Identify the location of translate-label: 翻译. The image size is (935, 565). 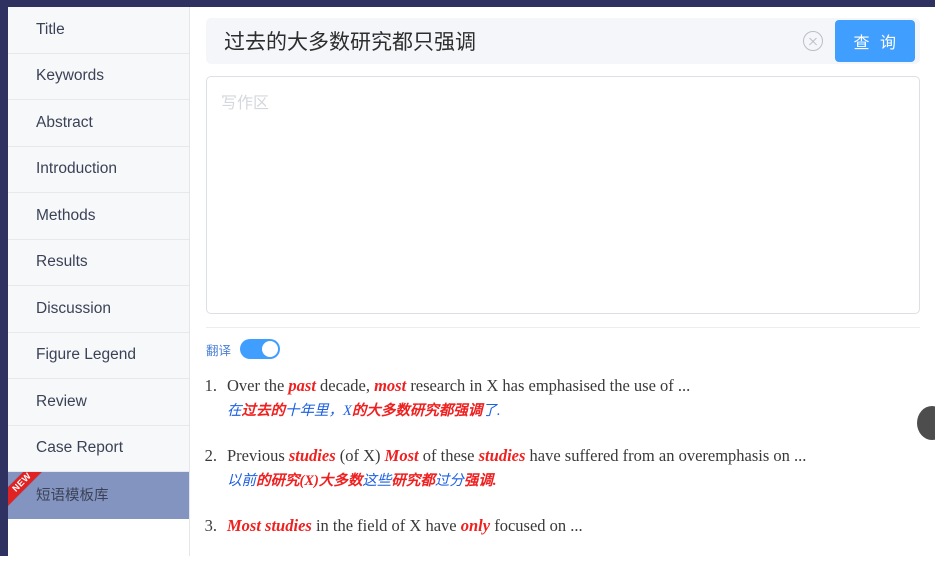
(219, 350).